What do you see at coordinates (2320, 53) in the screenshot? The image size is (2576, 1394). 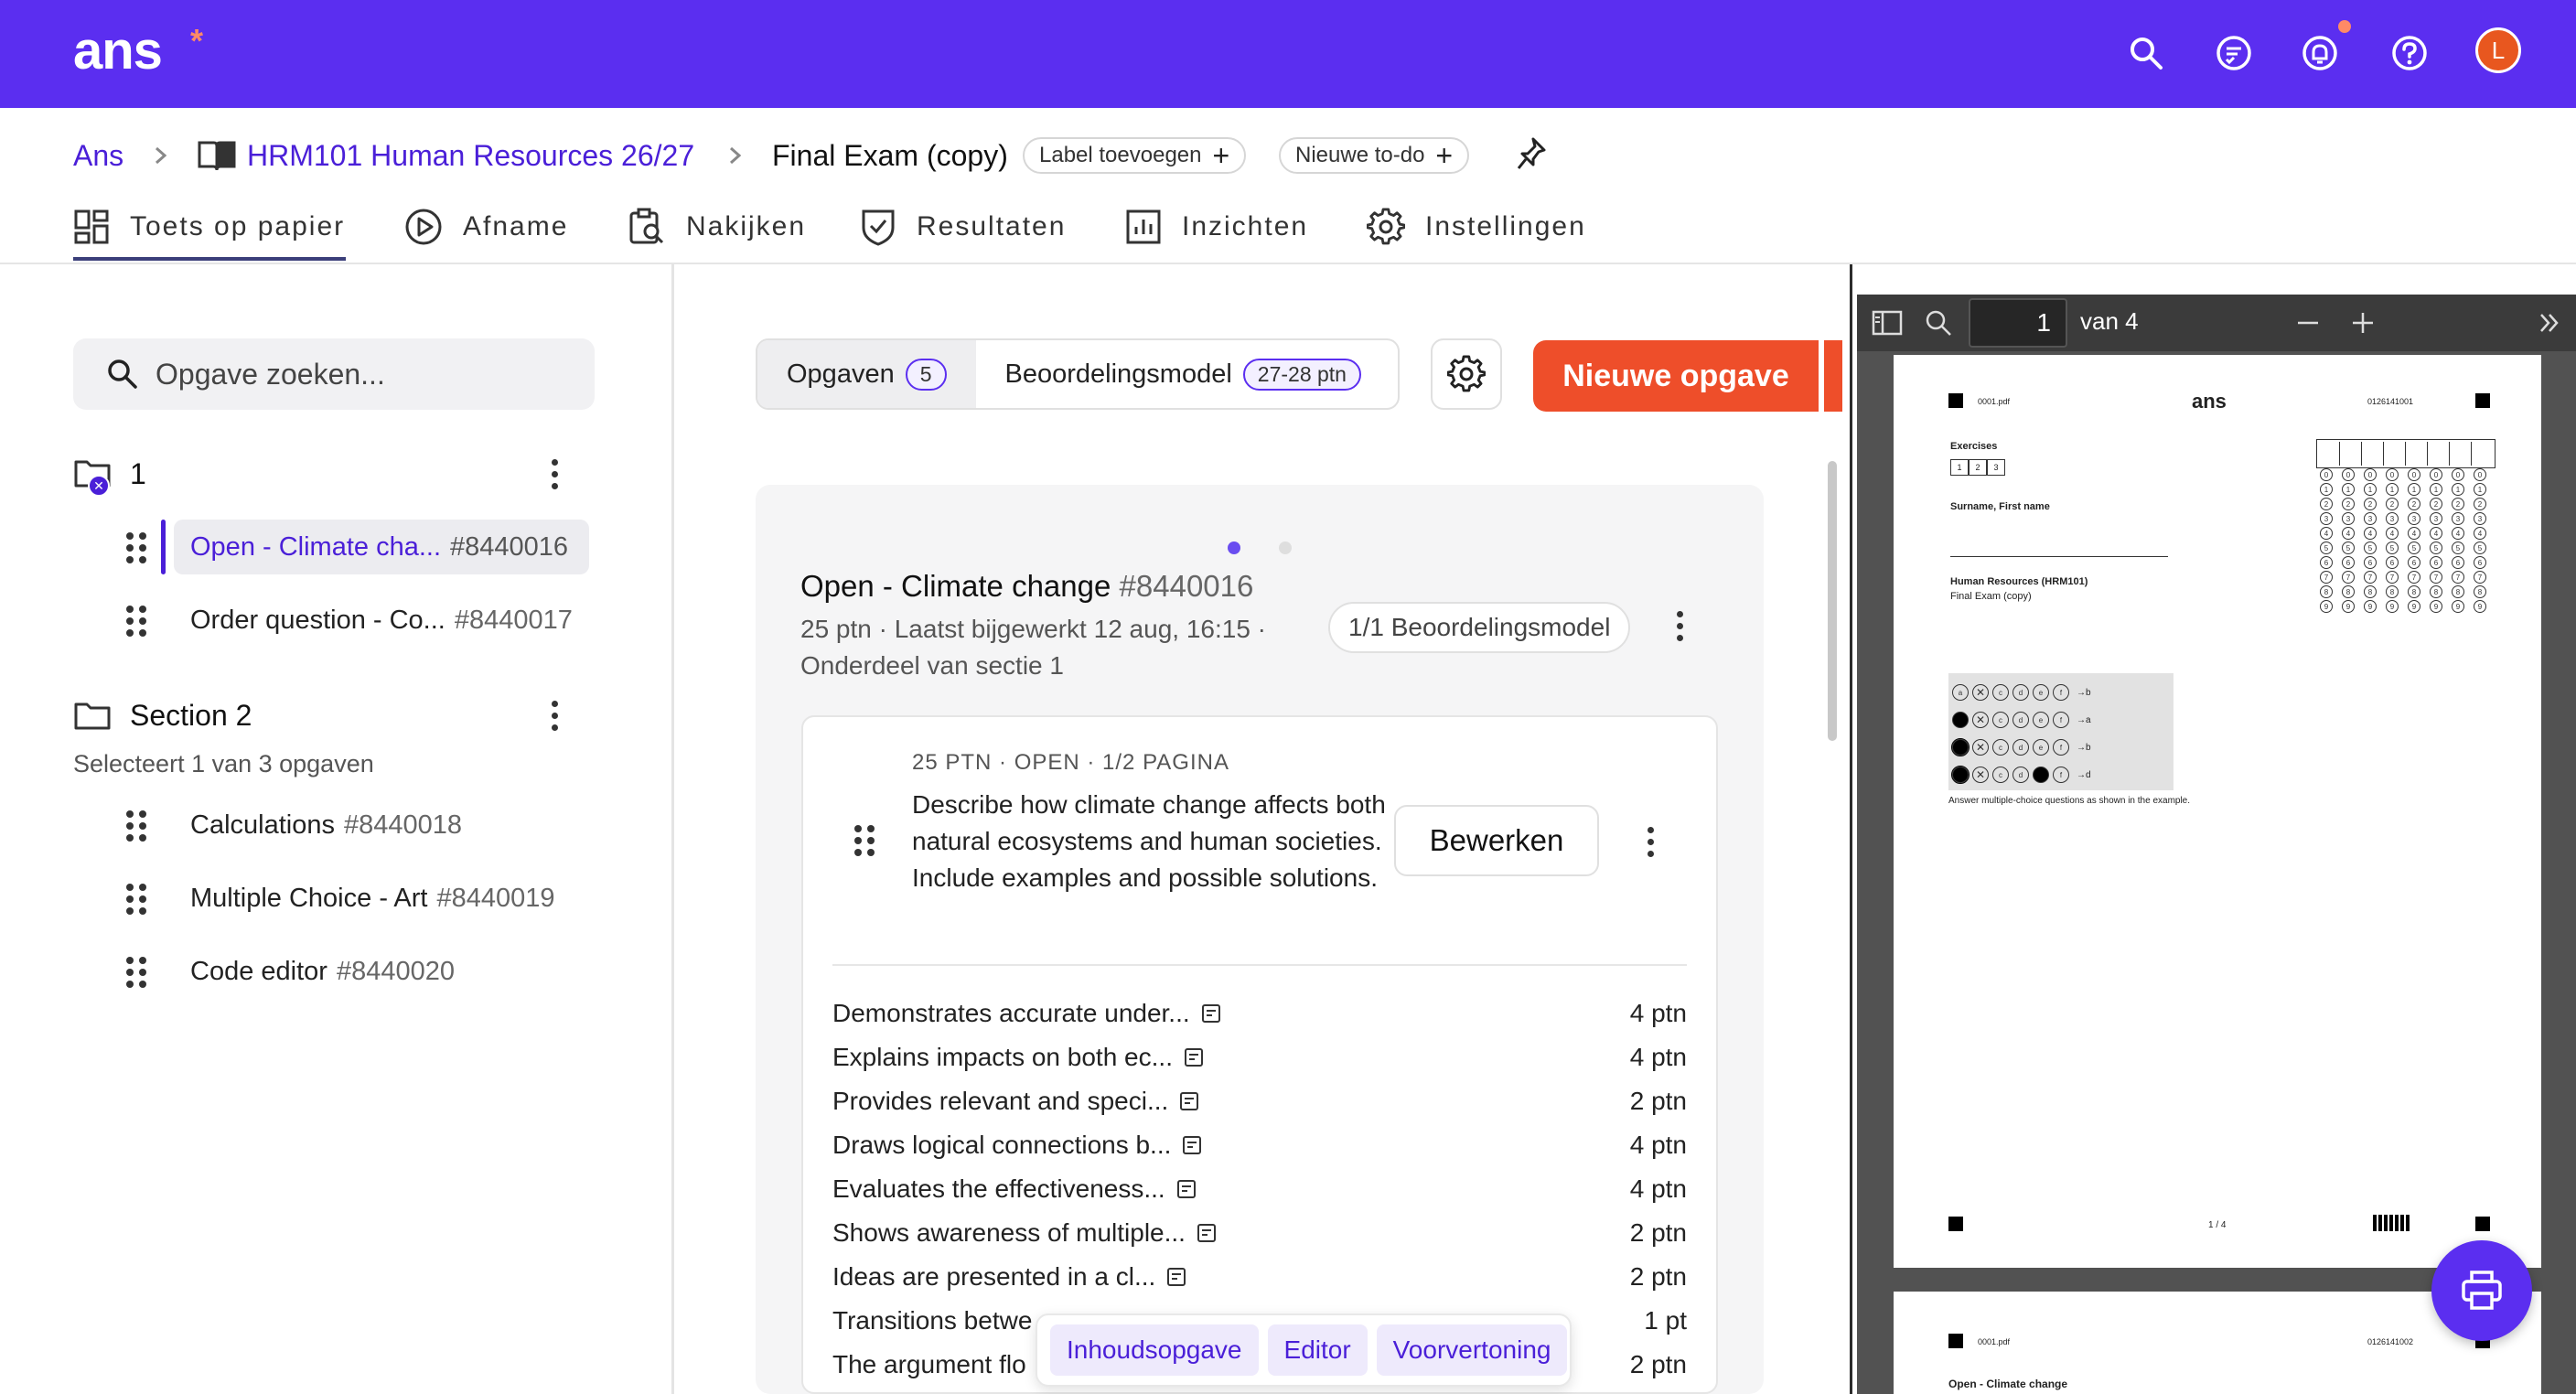 I see `bell-icon` at bounding box center [2320, 53].